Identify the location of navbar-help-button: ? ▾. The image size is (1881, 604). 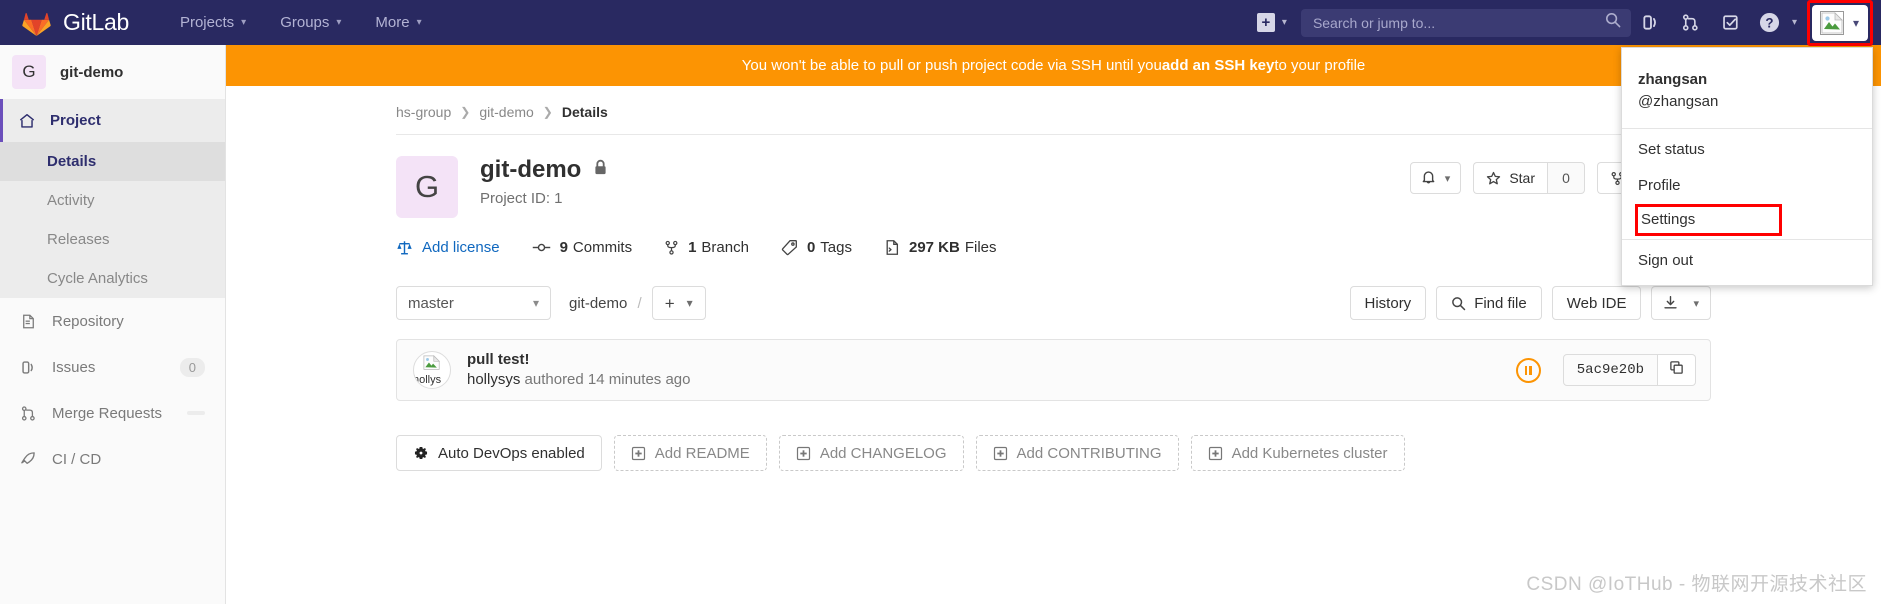
(1776, 22).